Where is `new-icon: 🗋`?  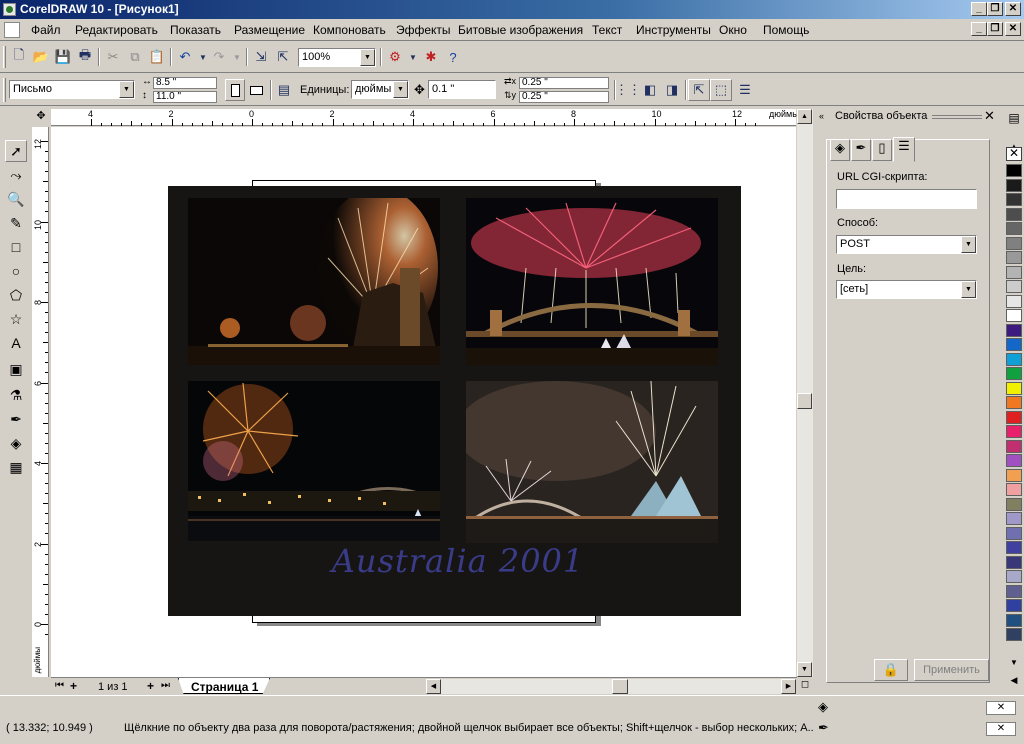 new-icon: 🗋 is located at coordinates (19, 57).